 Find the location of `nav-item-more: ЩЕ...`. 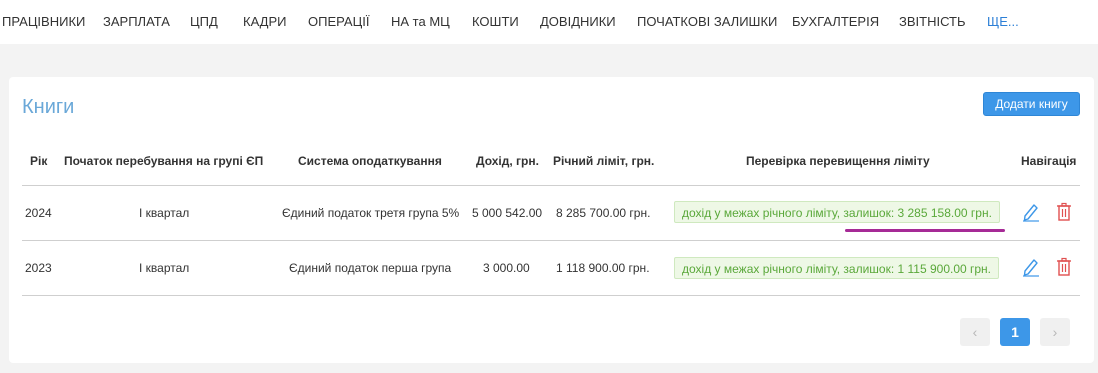

nav-item-more: ЩЕ... is located at coordinates (1003, 21).